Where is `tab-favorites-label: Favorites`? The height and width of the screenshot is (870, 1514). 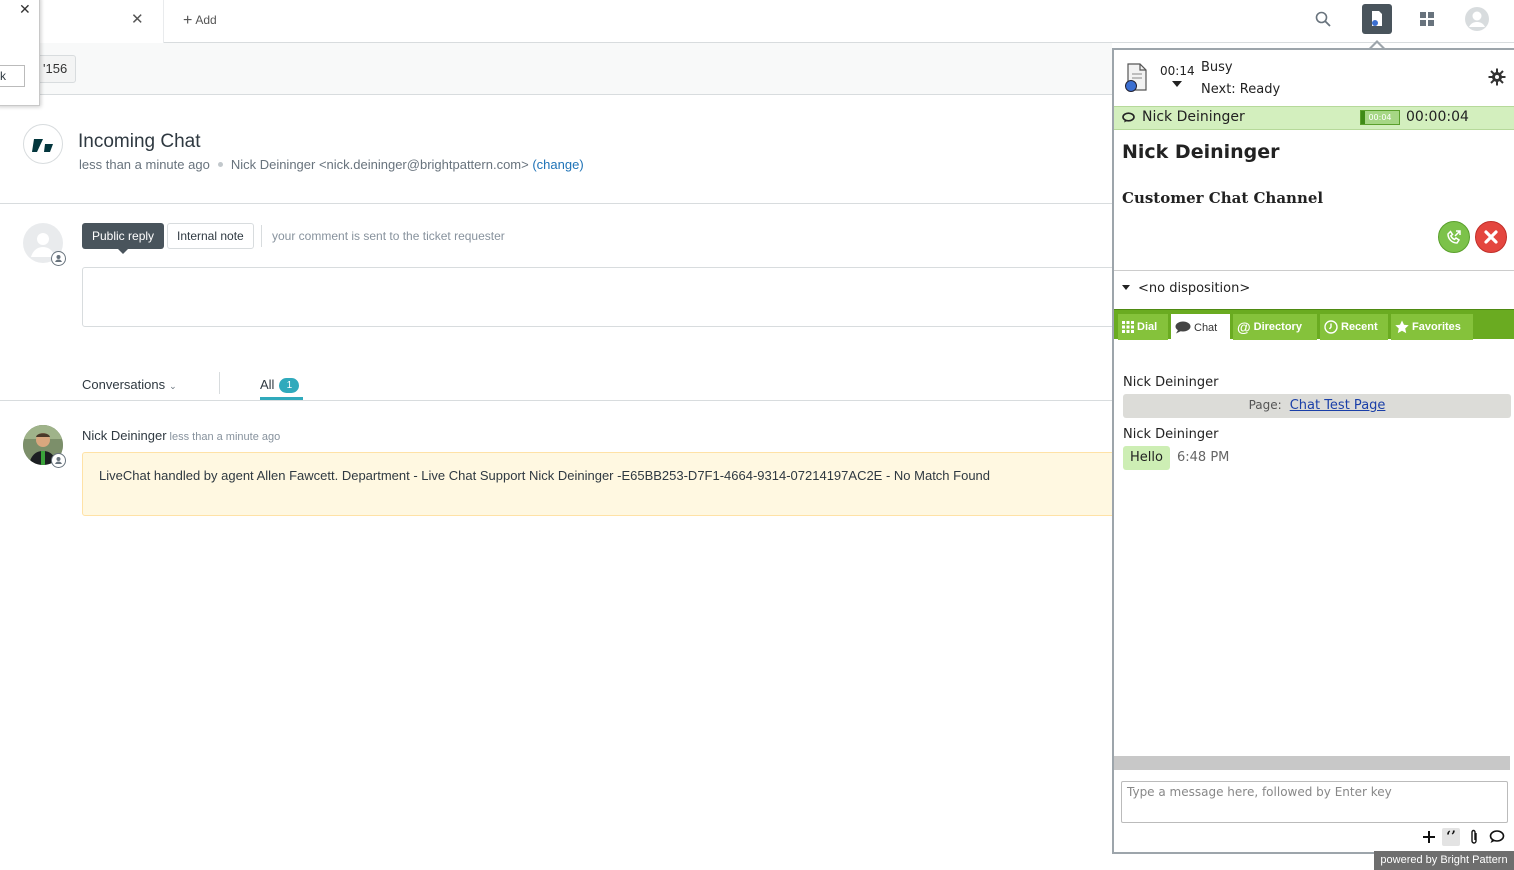 tab-favorites-label: Favorites is located at coordinates (1436, 327).